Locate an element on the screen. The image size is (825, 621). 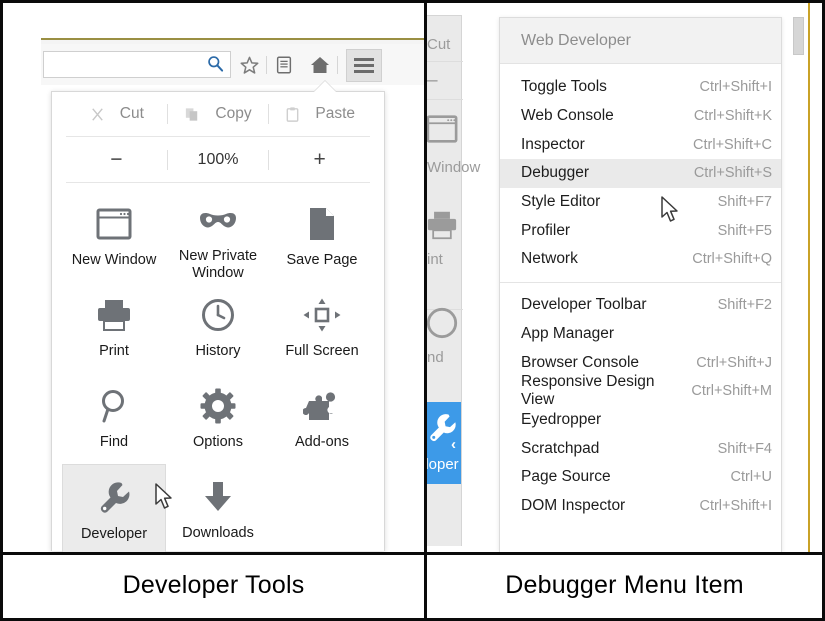
menu-item-label: Page Source is located at coordinates (566, 477).